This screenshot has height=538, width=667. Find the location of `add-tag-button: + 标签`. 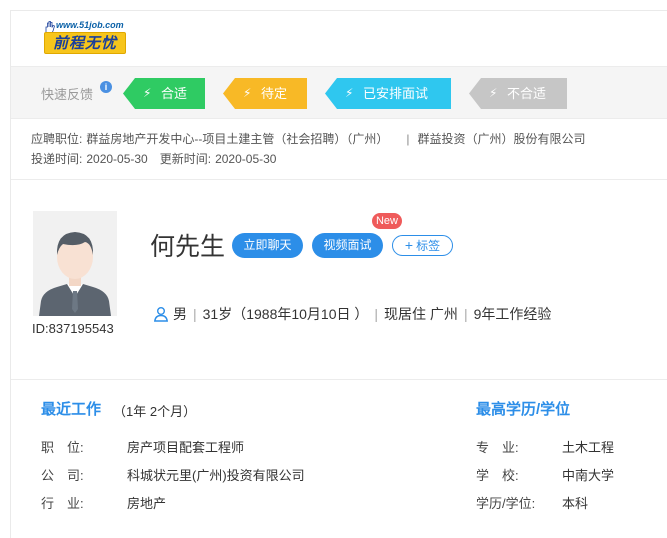

add-tag-button: + 标签 is located at coordinates (422, 245).